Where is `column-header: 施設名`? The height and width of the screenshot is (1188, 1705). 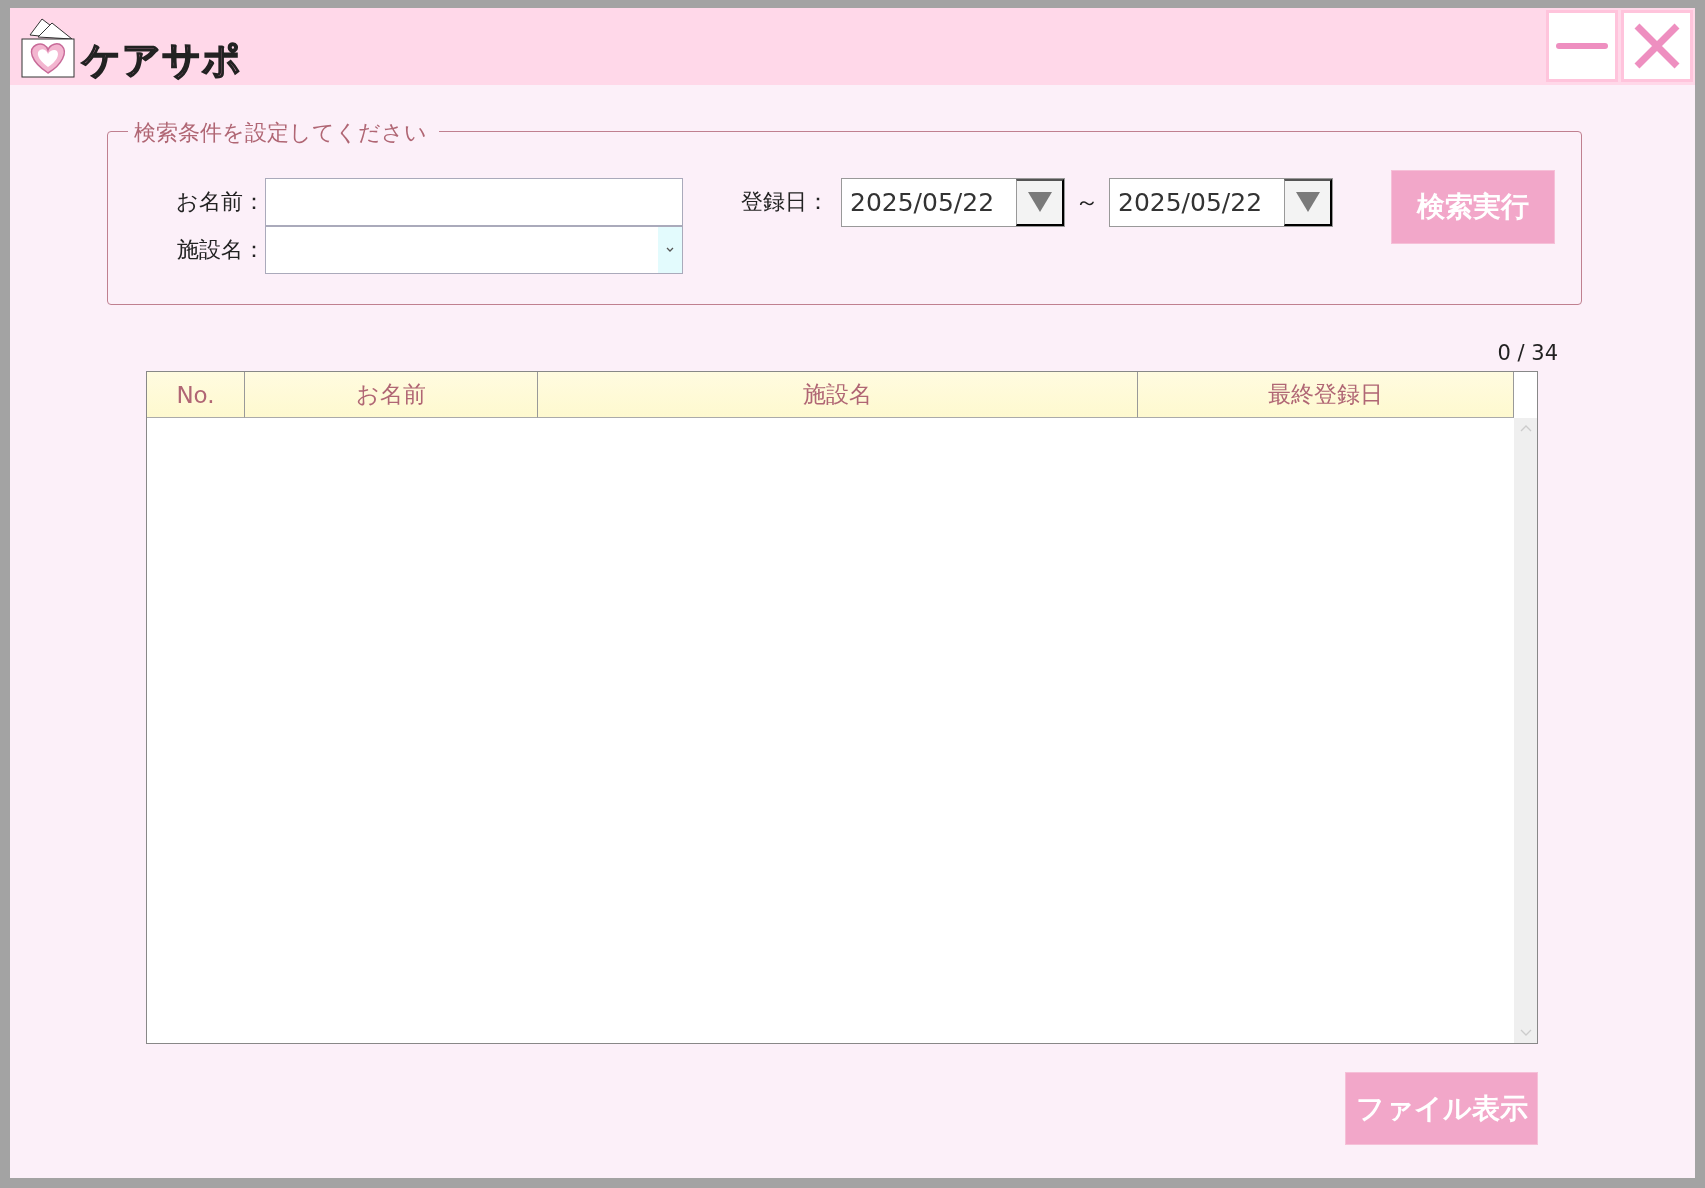
column-header: 施設名 is located at coordinates (838, 395).